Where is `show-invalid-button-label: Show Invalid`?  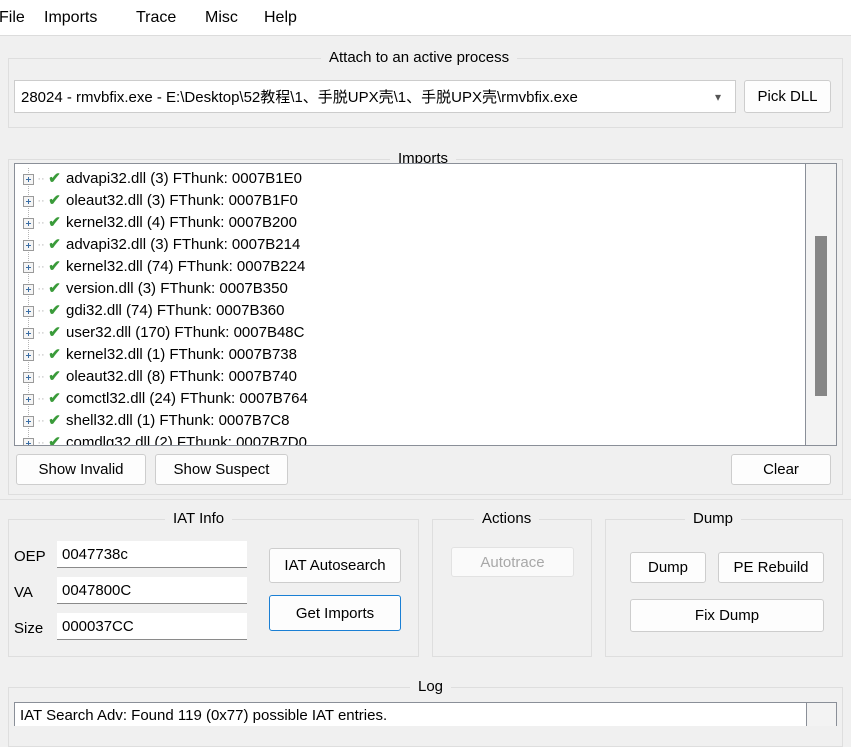 show-invalid-button-label: Show Invalid is located at coordinates (81, 469).